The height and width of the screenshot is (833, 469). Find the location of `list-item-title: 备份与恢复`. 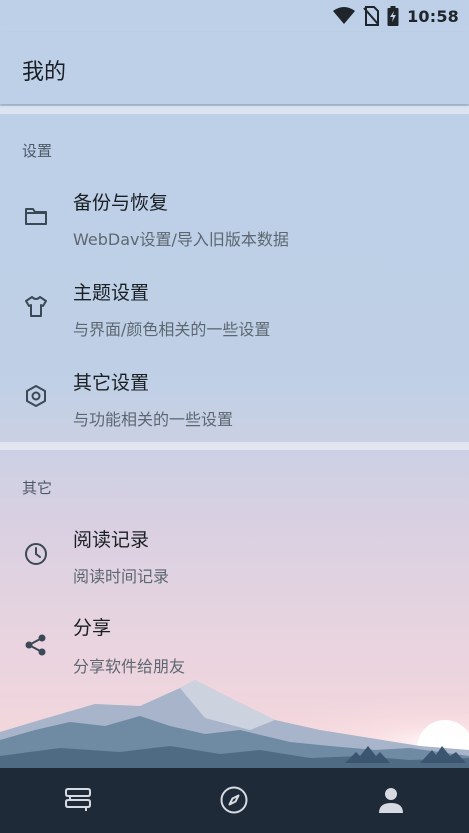

list-item-title: 备份与恢复 is located at coordinates (121, 203).